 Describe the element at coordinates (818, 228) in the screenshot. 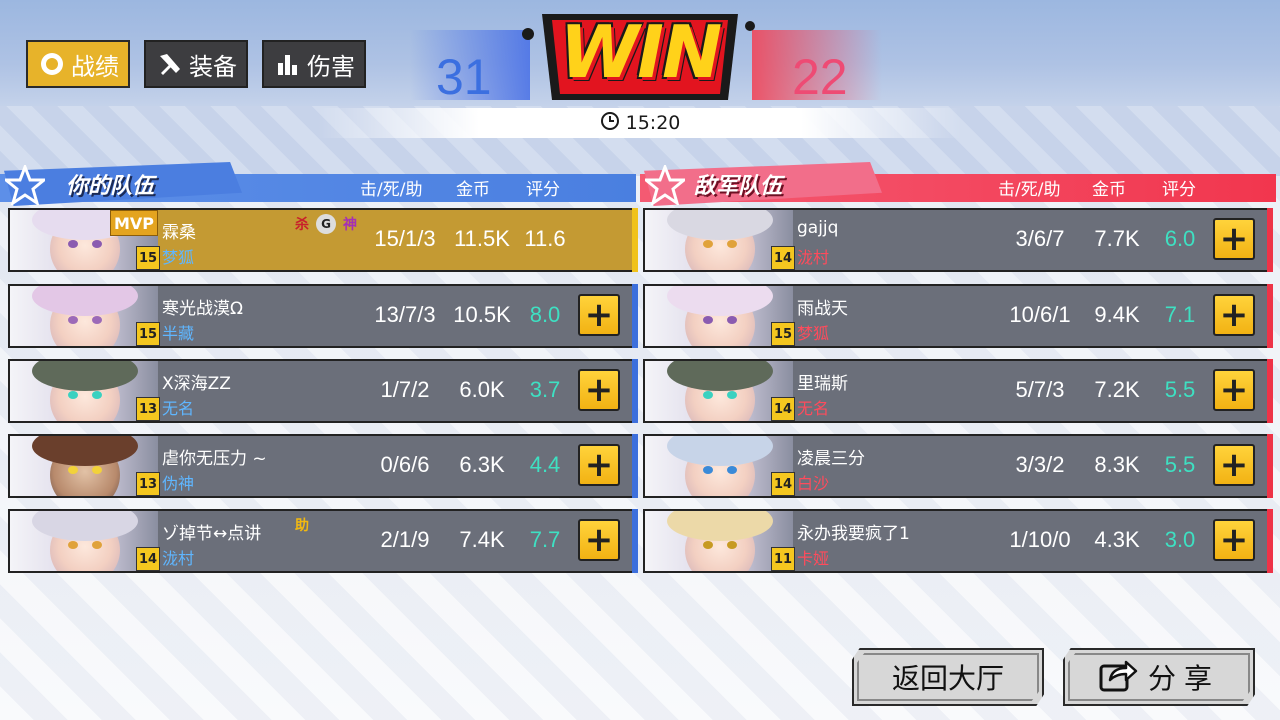

I see `player-name: gajjq` at that location.